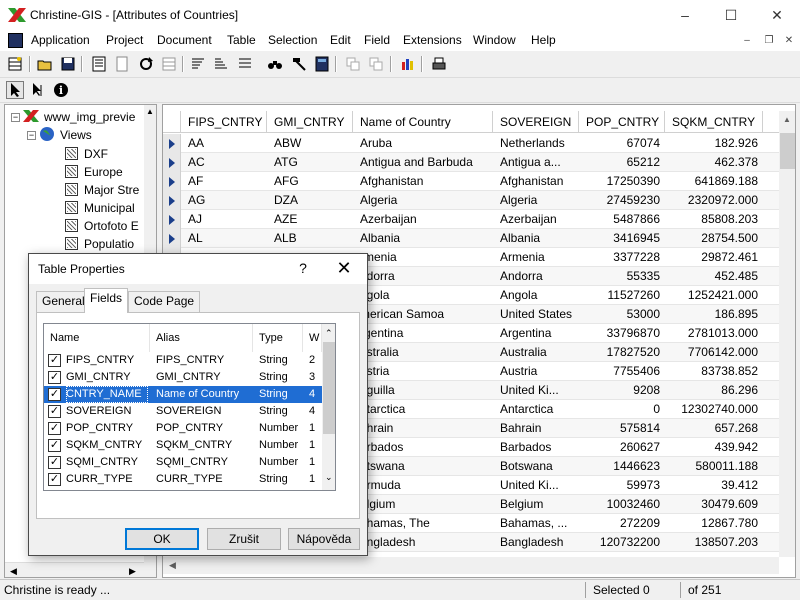 The width and height of the screenshot is (800, 600). I want to click on table-cell-sqkm: 12302740.000, so click(714, 409).